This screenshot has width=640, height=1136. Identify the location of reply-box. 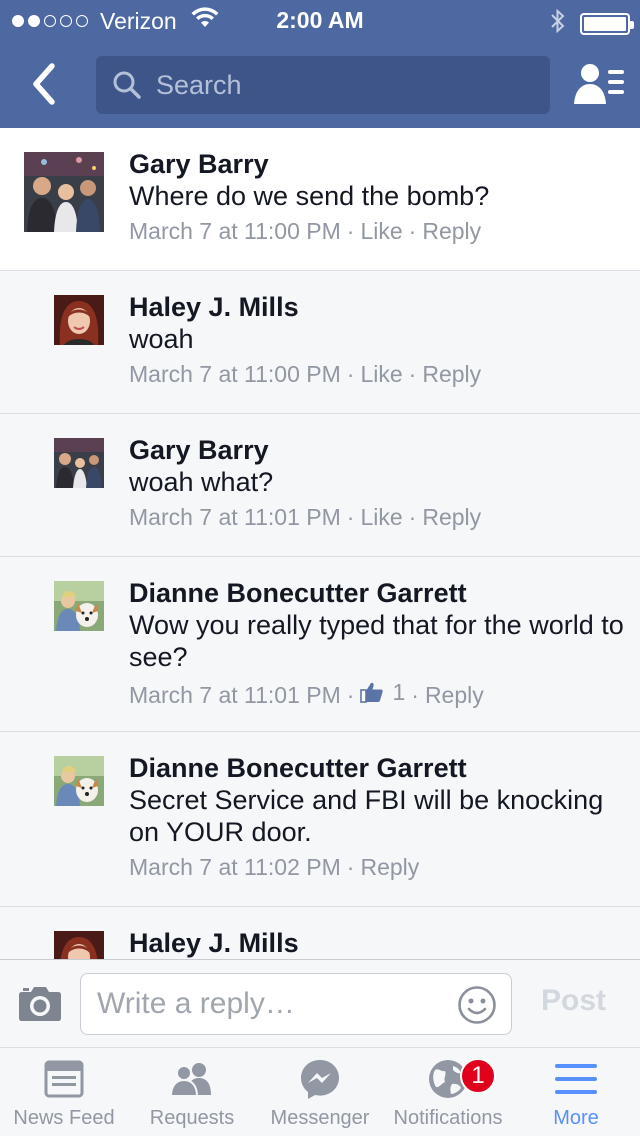
(296, 1004).